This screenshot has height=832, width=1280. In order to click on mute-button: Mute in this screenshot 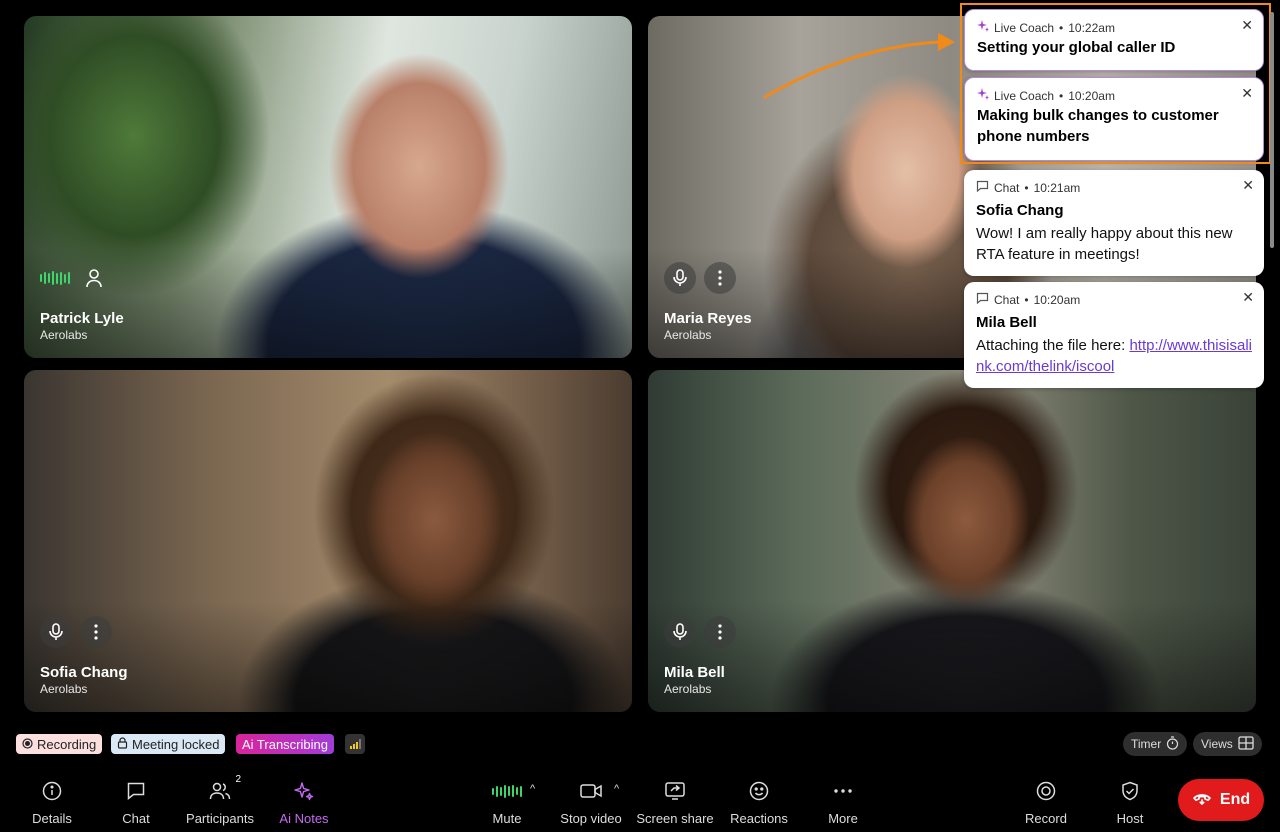, I will do `click(507, 802)`.